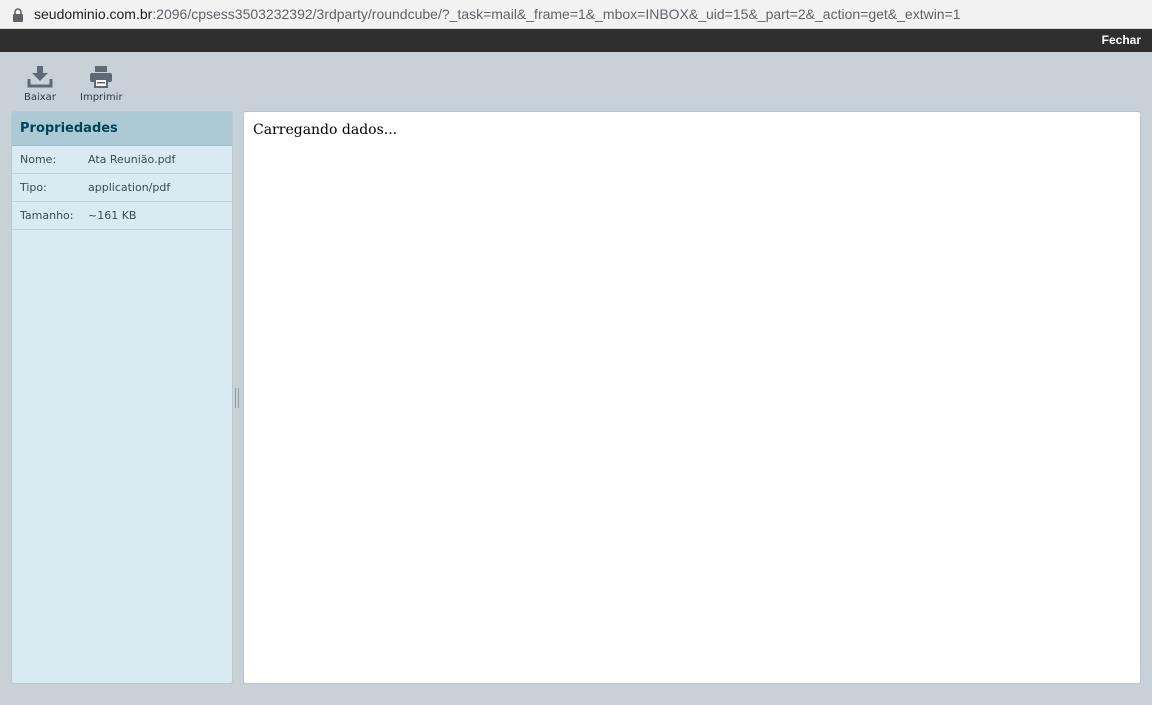 The width and height of the screenshot is (1152, 705). What do you see at coordinates (132, 159) in the screenshot?
I see `property-value: Ata Reunião.pdf` at bounding box center [132, 159].